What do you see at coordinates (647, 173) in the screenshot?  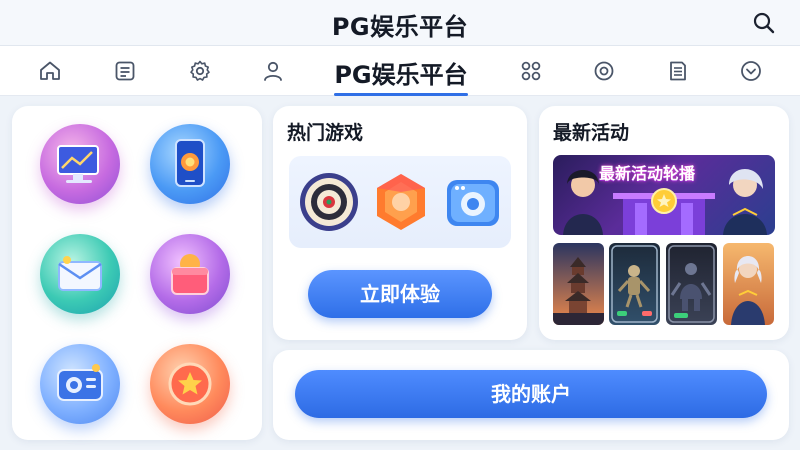 I see `activity-banner-text: 最新活动轮播` at bounding box center [647, 173].